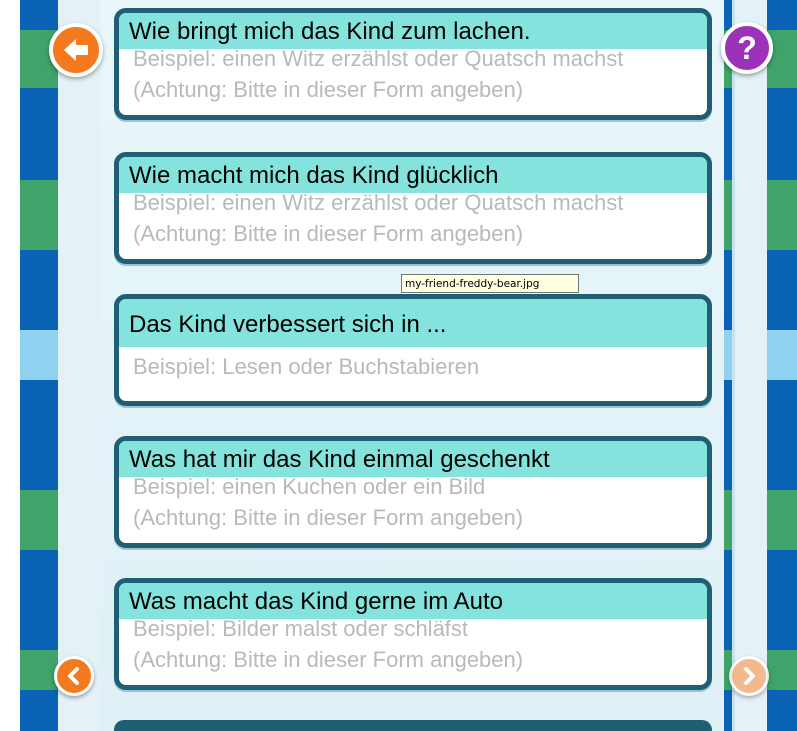 The width and height of the screenshot is (797, 731). I want to click on help-button: ?, so click(747, 48).